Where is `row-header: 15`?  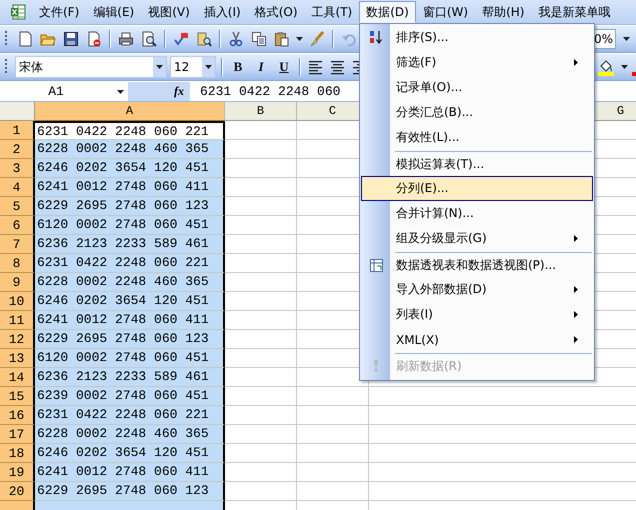
row-header: 15 is located at coordinates (17, 396).